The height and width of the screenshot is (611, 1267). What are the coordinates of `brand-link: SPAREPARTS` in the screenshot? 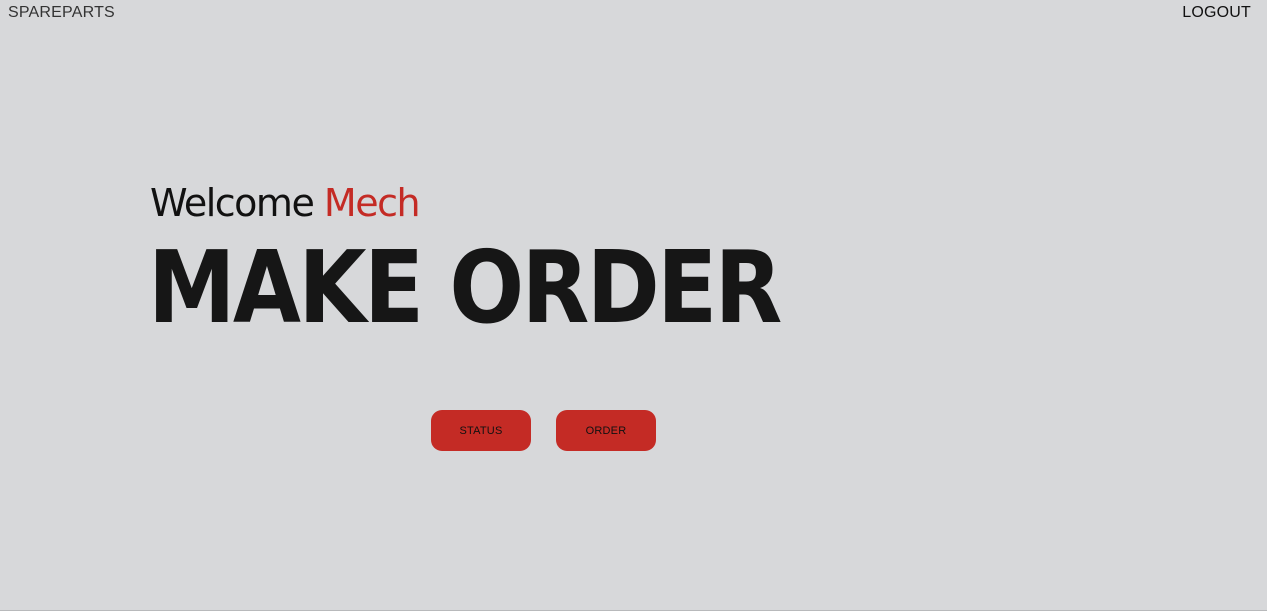 It's located at (61, 13).